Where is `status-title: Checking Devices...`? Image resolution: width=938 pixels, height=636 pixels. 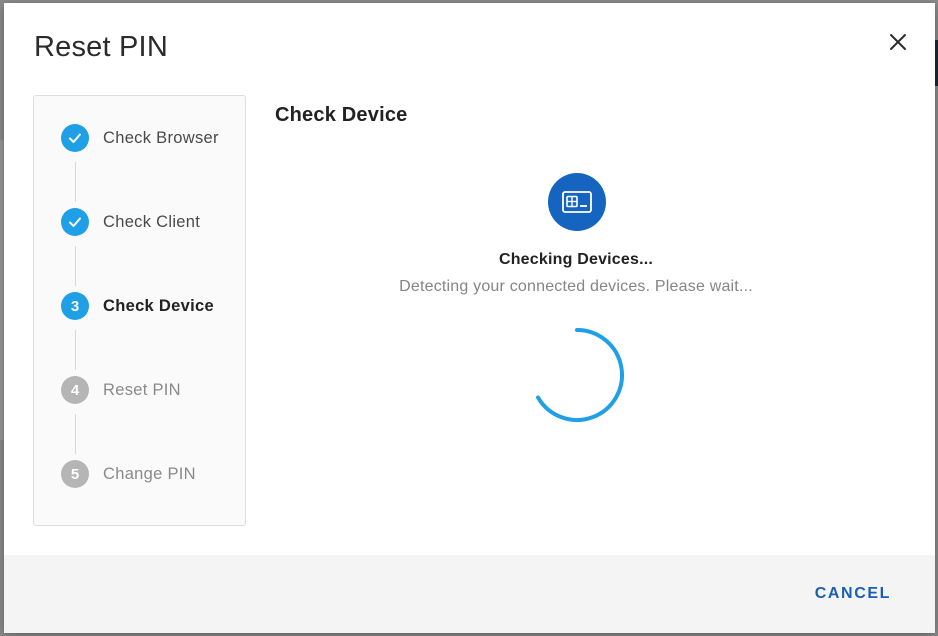
status-title: Checking Devices... is located at coordinates (576, 259).